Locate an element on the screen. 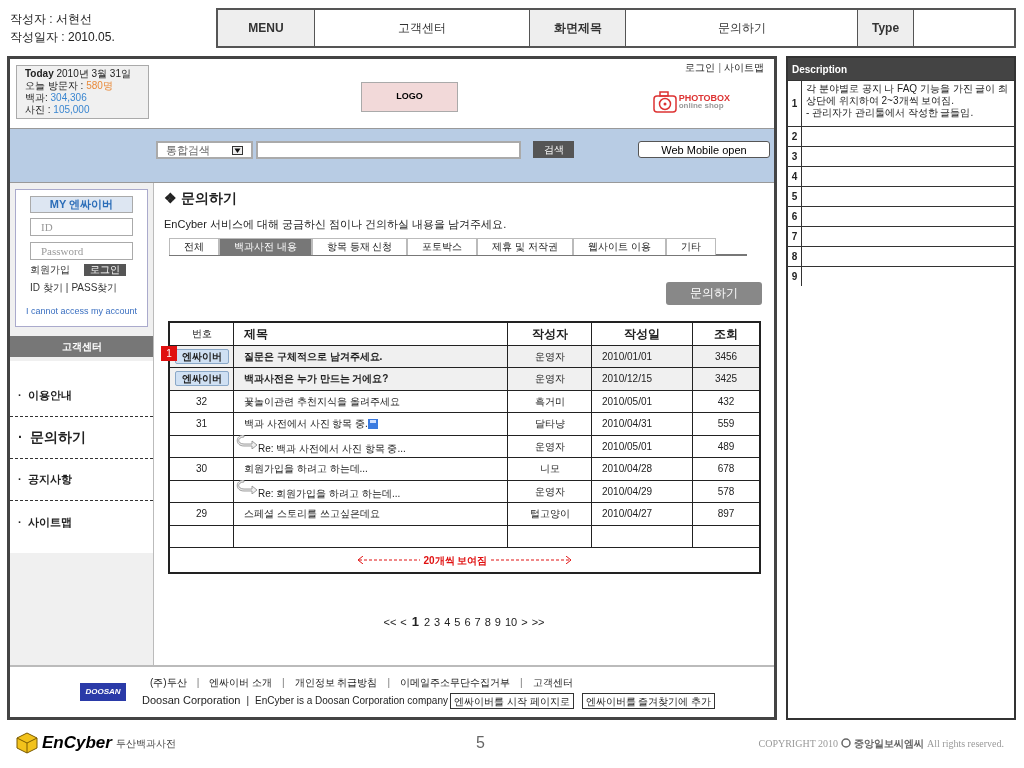 The image size is (1024, 768). footer-link: 엔싸이버 소개 is located at coordinates (241, 683).